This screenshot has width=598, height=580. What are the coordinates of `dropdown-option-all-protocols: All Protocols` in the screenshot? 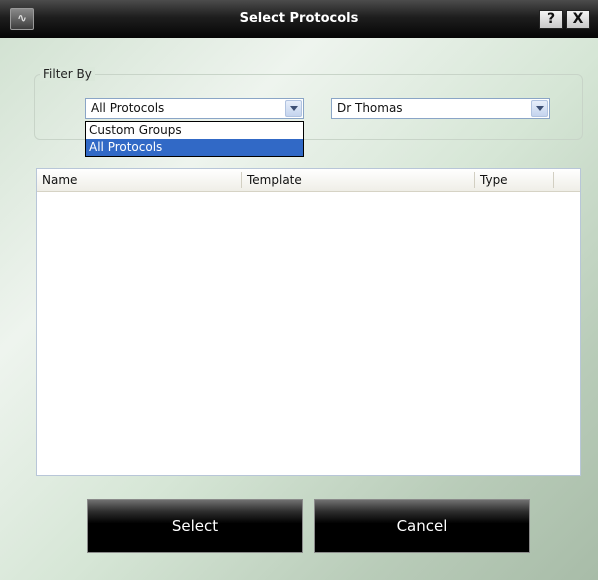 It's located at (194, 147).